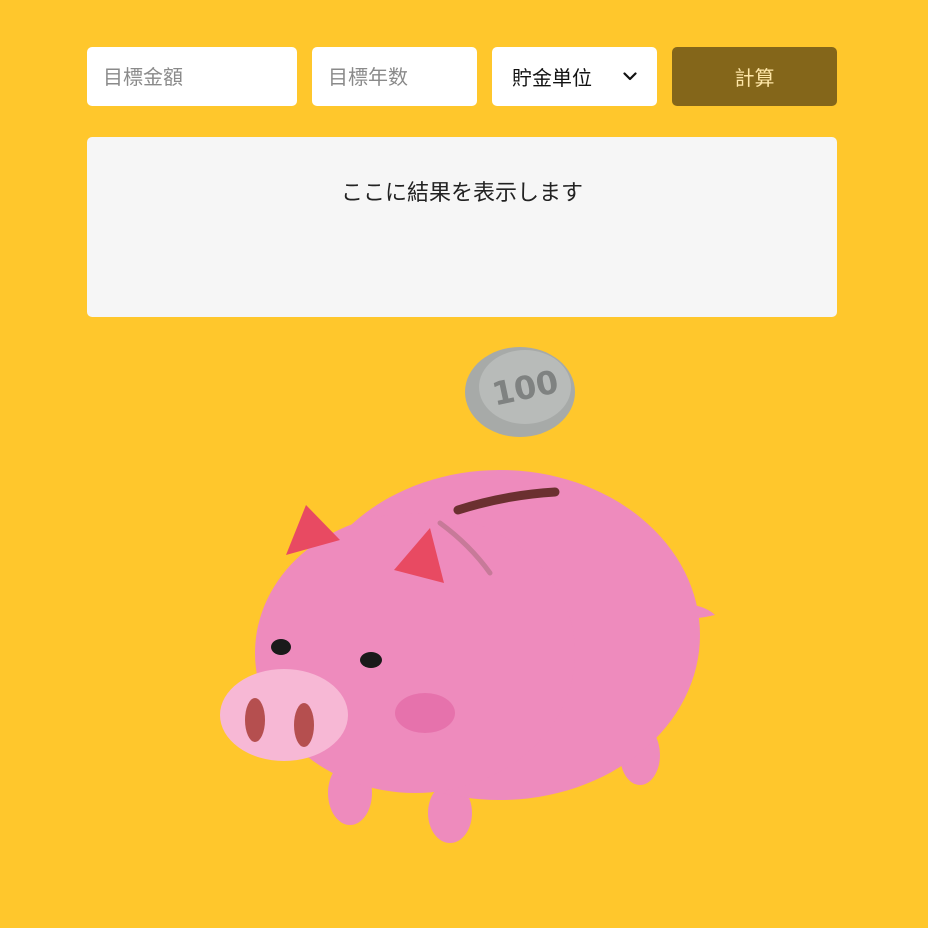 The height and width of the screenshot is (928, 928). Describe the element at coordinates (461, 193) in the screenshot. I see `result-text: ここに結果を表示します` at that location.